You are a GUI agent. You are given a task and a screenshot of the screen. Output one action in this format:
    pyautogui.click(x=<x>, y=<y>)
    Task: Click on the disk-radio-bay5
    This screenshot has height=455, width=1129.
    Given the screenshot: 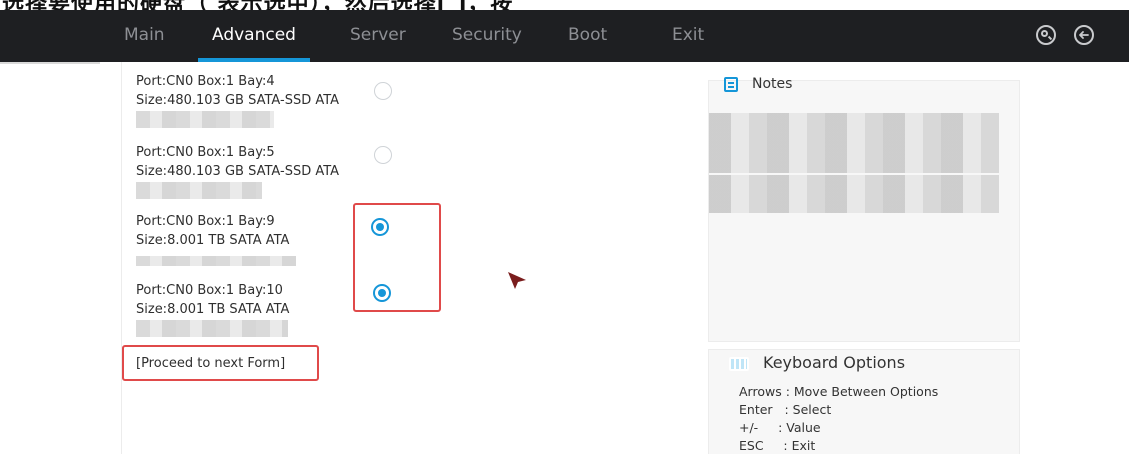 What is the action you would take?
    pyautogui.click(x=383, y=155)
    